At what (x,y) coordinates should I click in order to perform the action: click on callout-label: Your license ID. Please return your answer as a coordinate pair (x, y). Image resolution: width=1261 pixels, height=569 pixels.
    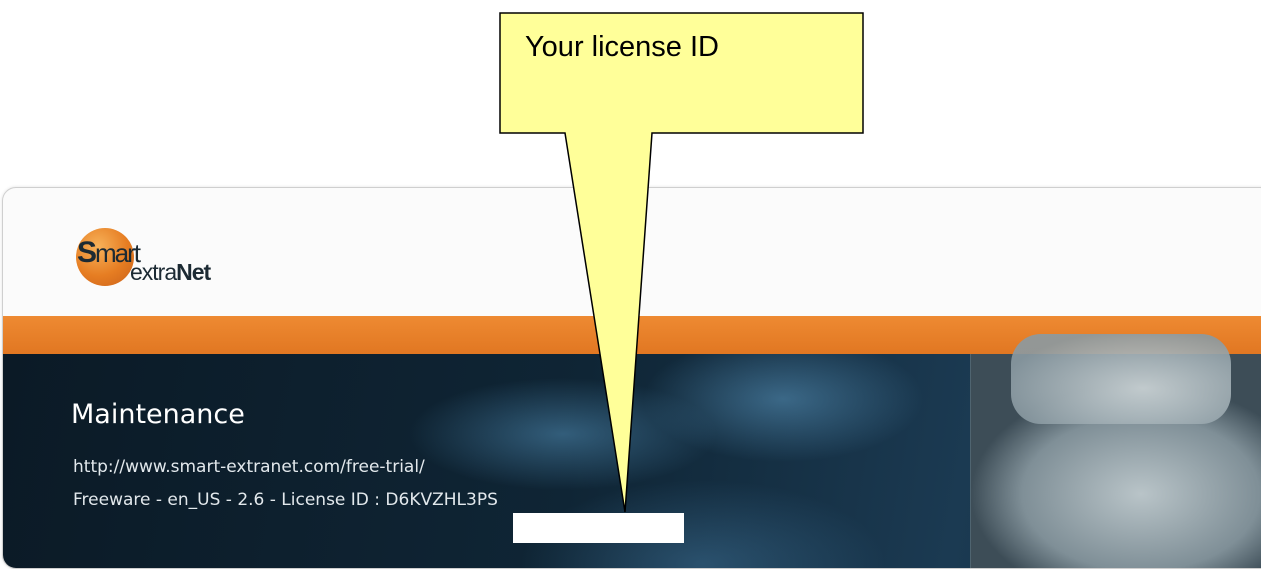
    Looking at the image, I should click on (622, 47).